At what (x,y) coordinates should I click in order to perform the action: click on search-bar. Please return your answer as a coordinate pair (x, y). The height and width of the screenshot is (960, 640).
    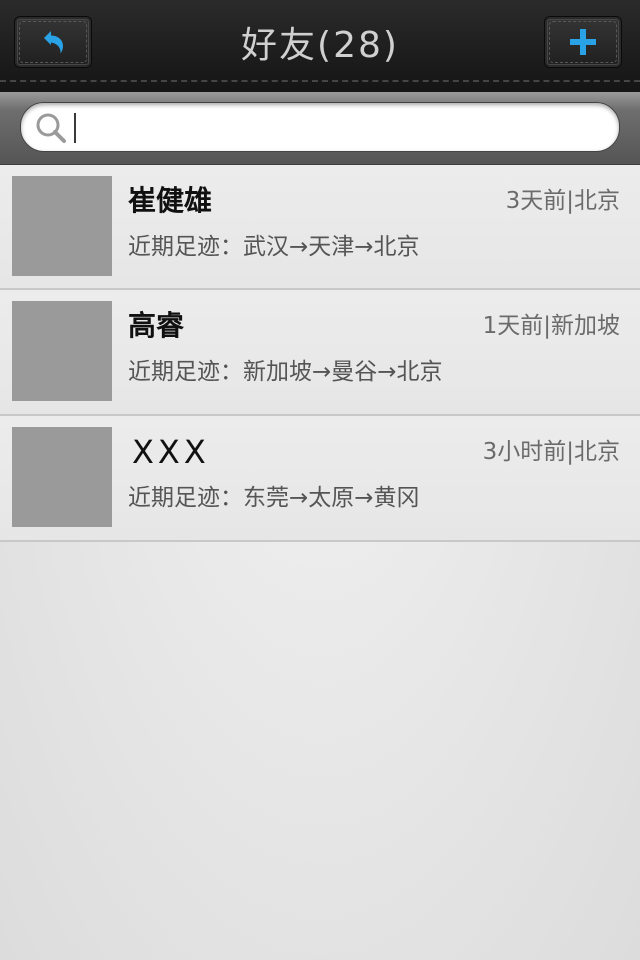
    Looking at the image, I should click on (320, 128).